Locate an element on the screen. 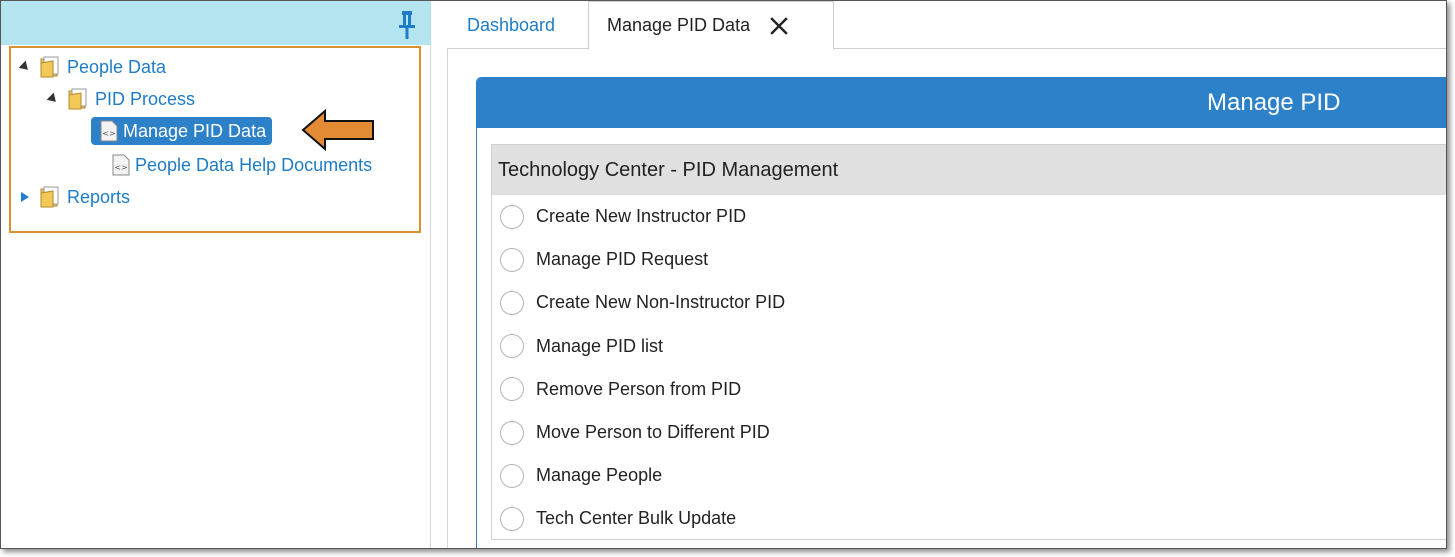  tab-dashboard: Dashboard is located at coordinates (511, 25).